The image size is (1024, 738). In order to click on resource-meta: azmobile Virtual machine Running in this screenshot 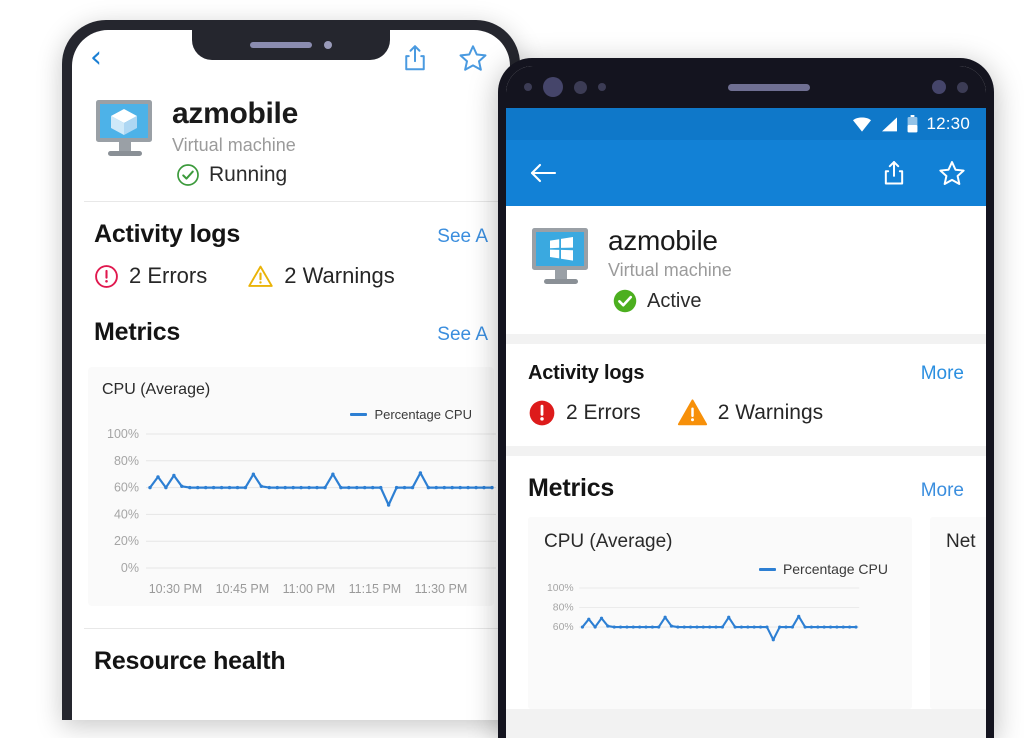, I will do `click(235, 141)`.